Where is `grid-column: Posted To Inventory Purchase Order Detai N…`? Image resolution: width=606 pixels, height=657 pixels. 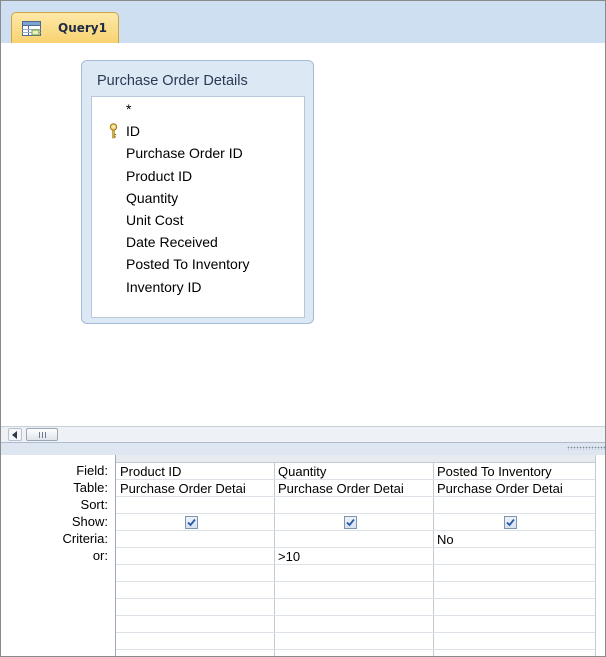
grid-column: Posted To Inventory Purchase Order Detai N… is located at coordinates (514, 555).